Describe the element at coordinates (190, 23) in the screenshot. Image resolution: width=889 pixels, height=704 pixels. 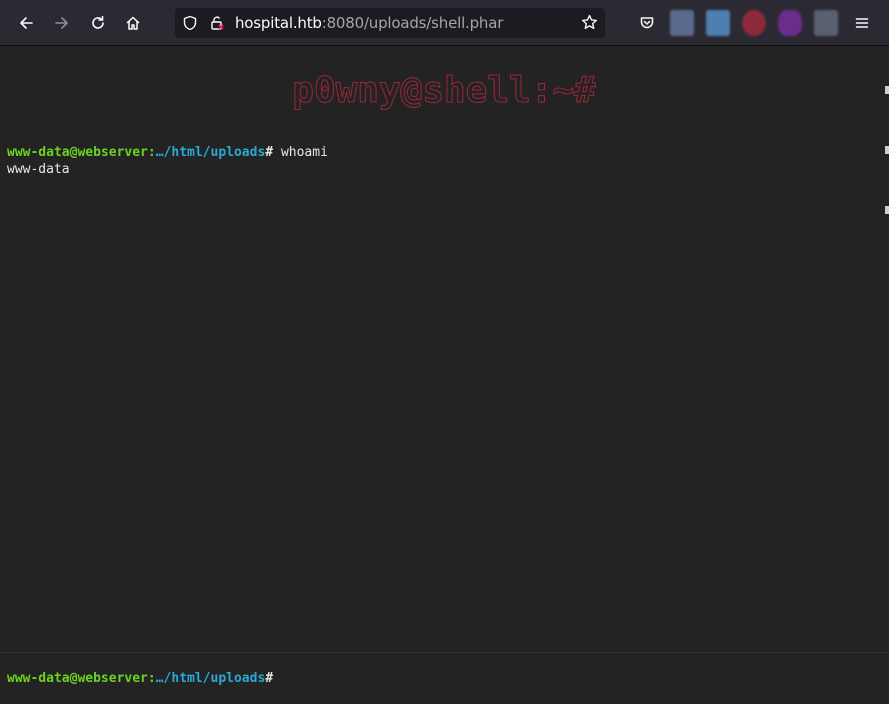
I see `tracking-protection-shield-icon` at that location.